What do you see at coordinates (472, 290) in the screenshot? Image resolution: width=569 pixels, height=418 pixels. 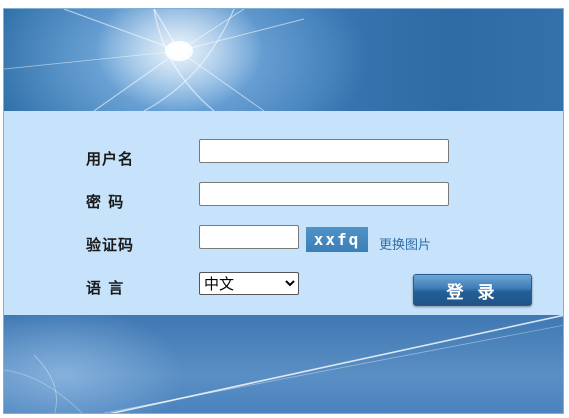 I see `login-button: 登 录` at bounding box center [472, 290].